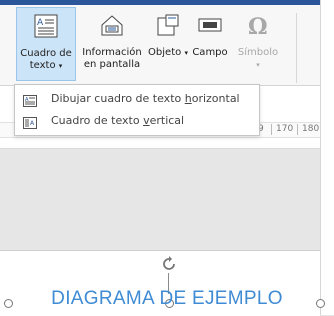 This screenshot has height=316, width=334. I want to click on menu-item-label-prefix: Dibujar cuadro de texto, so click(118, 98).